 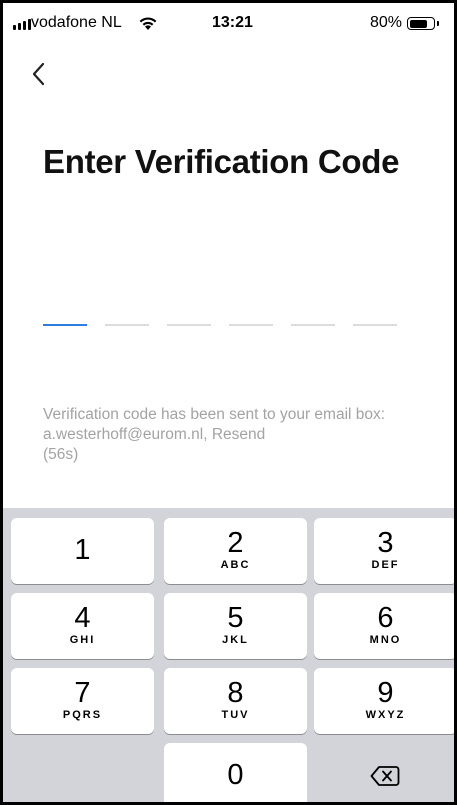 I want to click on status-bar: vodafone NL 13:21 80%, so click(x=228, y=22).